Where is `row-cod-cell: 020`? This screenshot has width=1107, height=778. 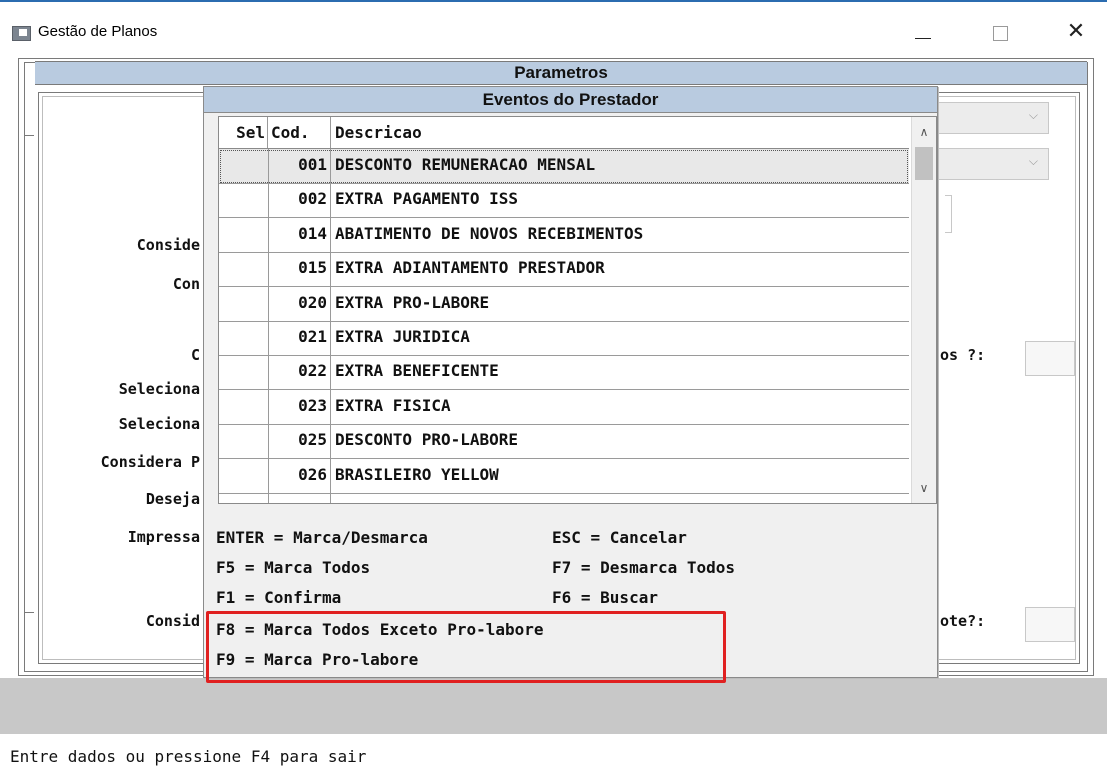 row-cod-cell: 020 is located at coordinates (300, 303).